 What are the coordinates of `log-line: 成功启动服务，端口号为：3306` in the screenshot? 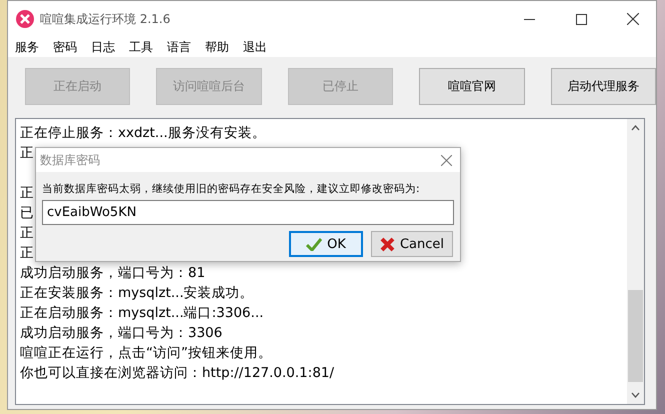 It's located at (121, 333).